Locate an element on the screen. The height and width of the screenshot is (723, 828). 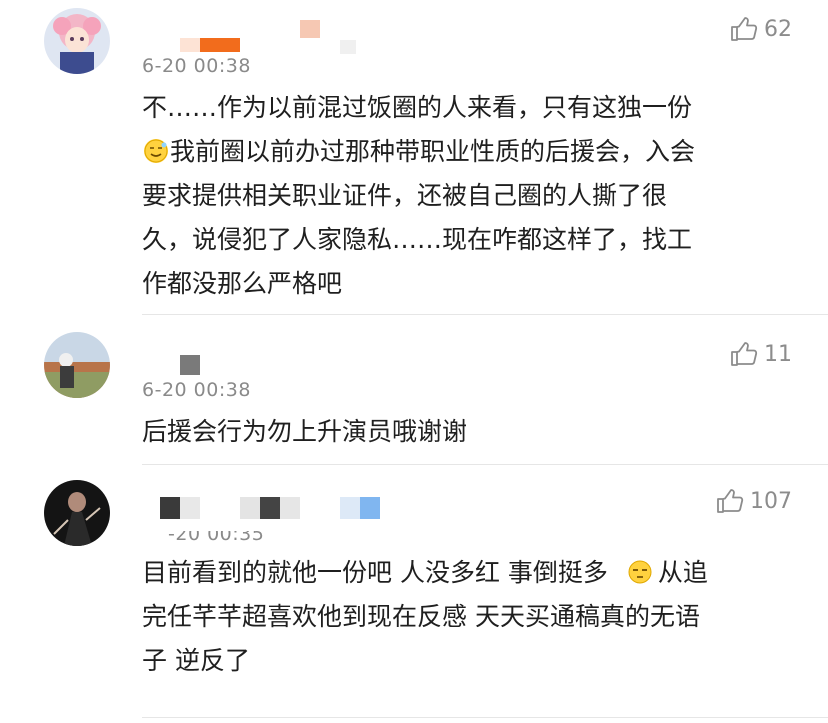
like-count: 11 is located at coordinates (778, 354).